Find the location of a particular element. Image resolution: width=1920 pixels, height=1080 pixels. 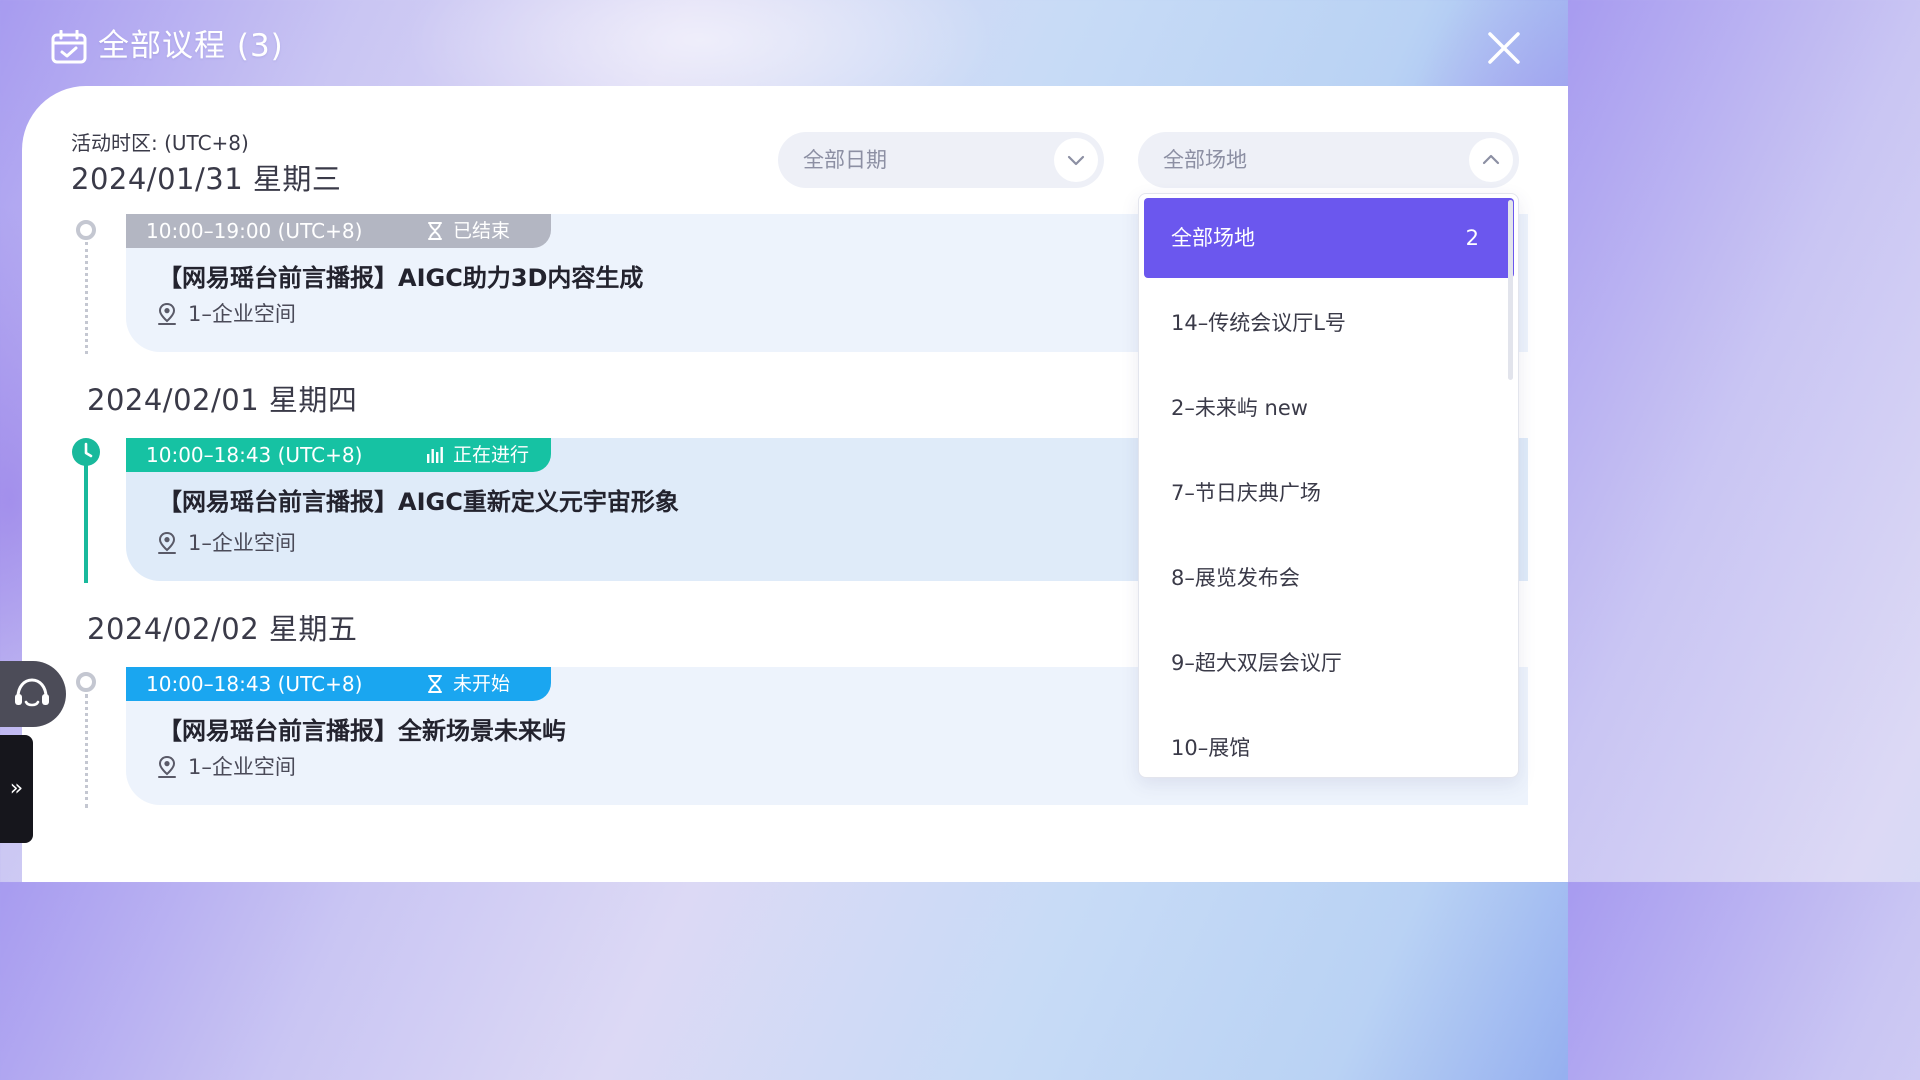

venue-option-count: 2 is located at coordinates (1472, 238).